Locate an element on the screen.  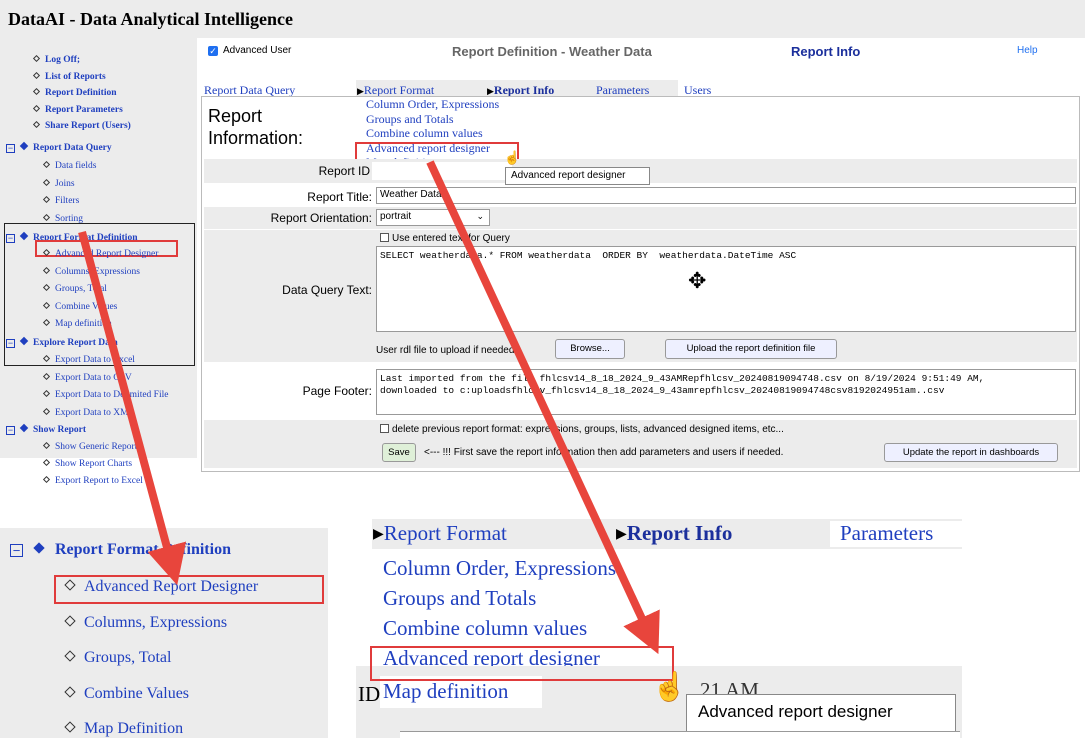
arrow-left is located at coordinates (132, 408).